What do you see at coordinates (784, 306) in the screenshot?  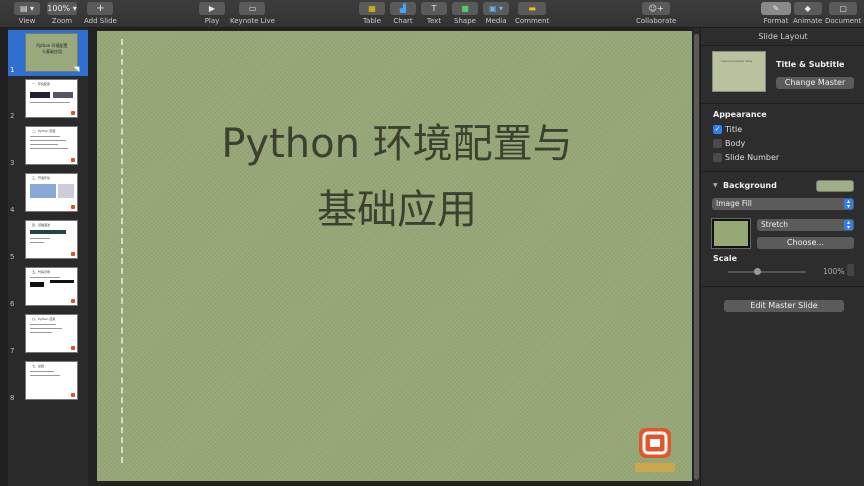 I see `edit-master-slide-button: Edit Master Slide` at bounding box center [784, 306].